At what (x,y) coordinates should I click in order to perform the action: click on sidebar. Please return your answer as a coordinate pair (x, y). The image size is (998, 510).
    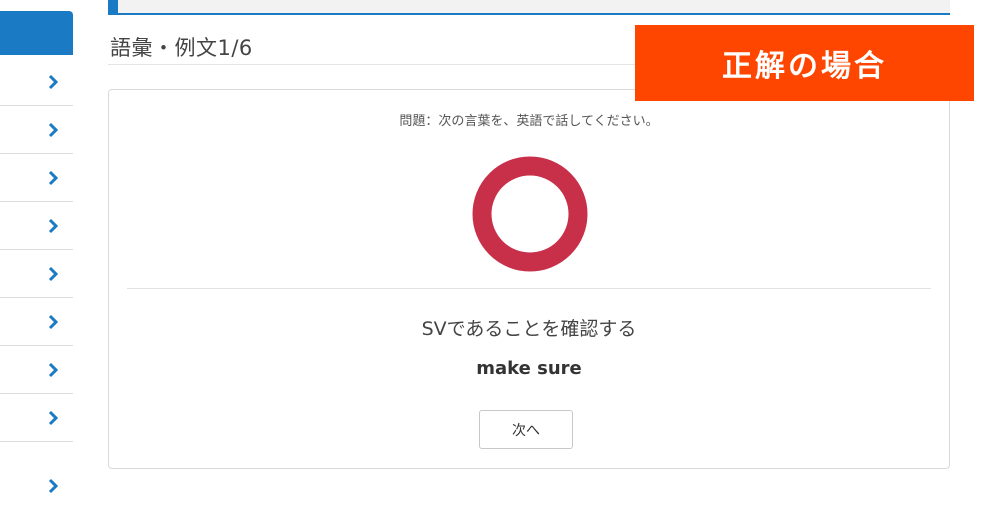
    Looking at the image, I should click on (36, 252).